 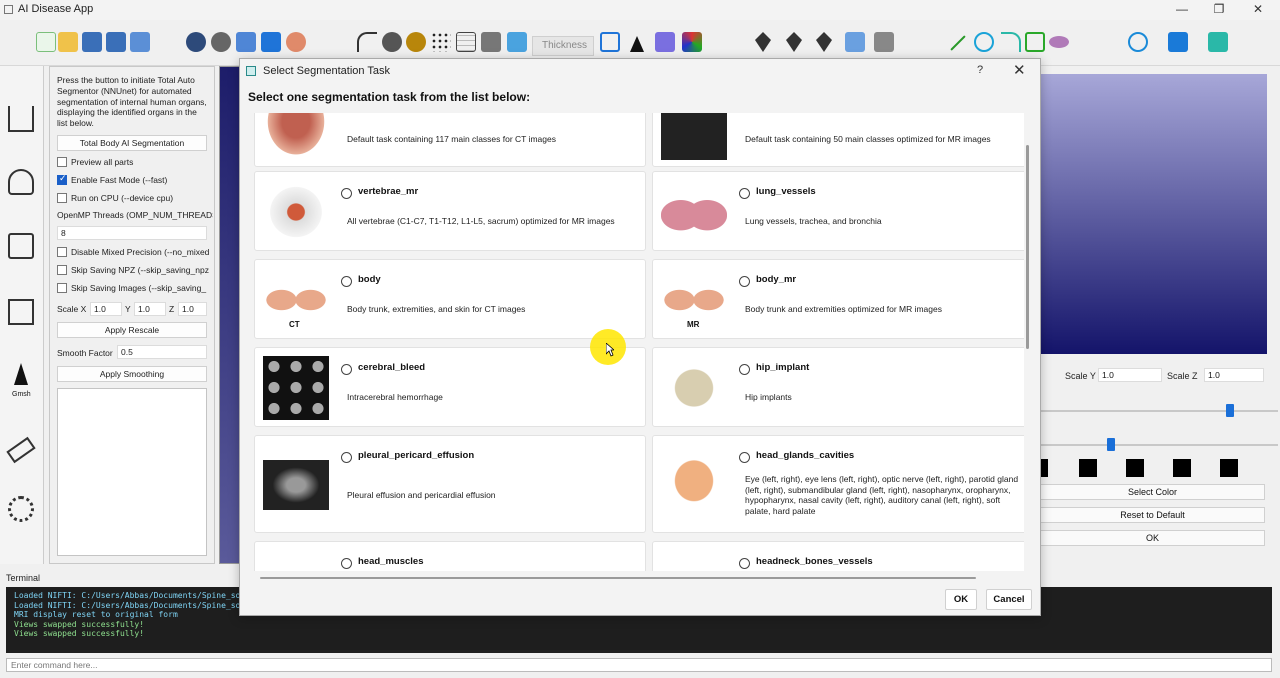 I want to click on dialog-ok-button: OK, so click(x=961, y=599).